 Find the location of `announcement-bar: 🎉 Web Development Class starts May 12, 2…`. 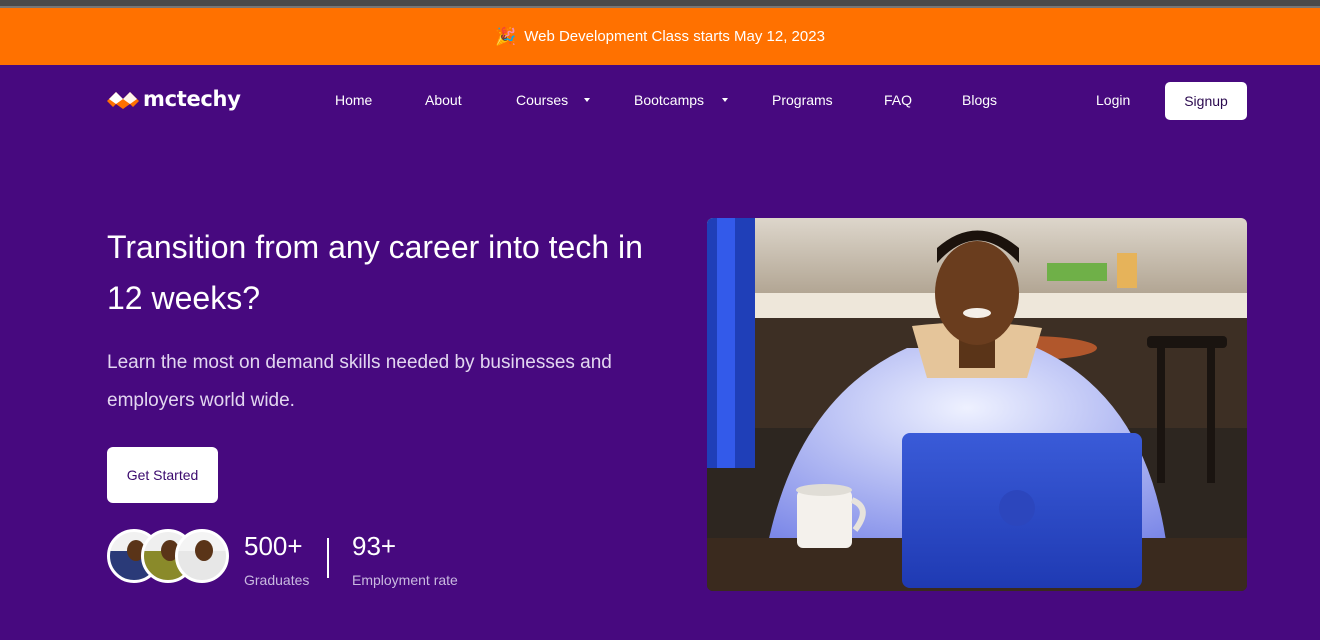

announcement-bar: 🎉 Web Development Class starts May 12, 2… is located at coordinates (660, 36).